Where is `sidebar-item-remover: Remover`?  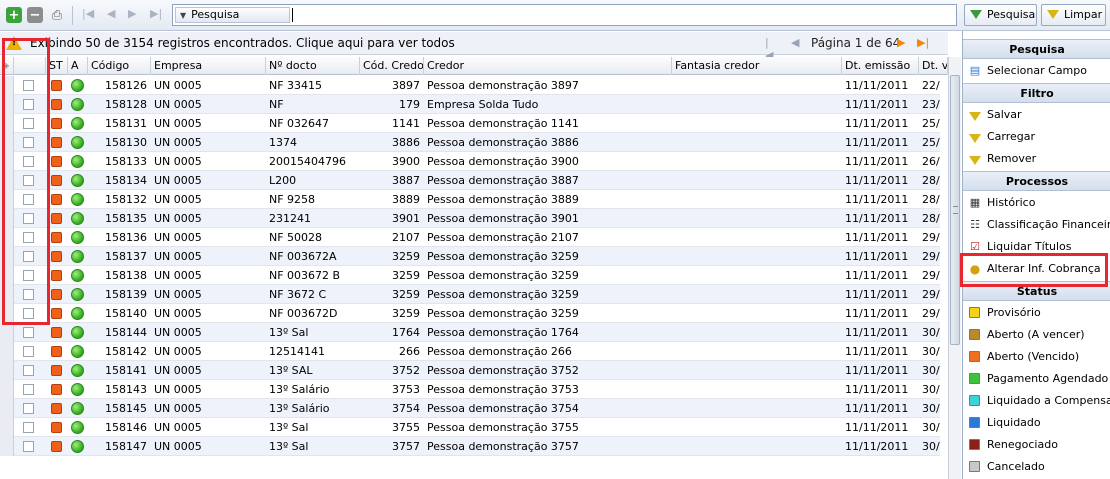 sidebar-item-remover: Remover is located at coordinates (1036, 159).